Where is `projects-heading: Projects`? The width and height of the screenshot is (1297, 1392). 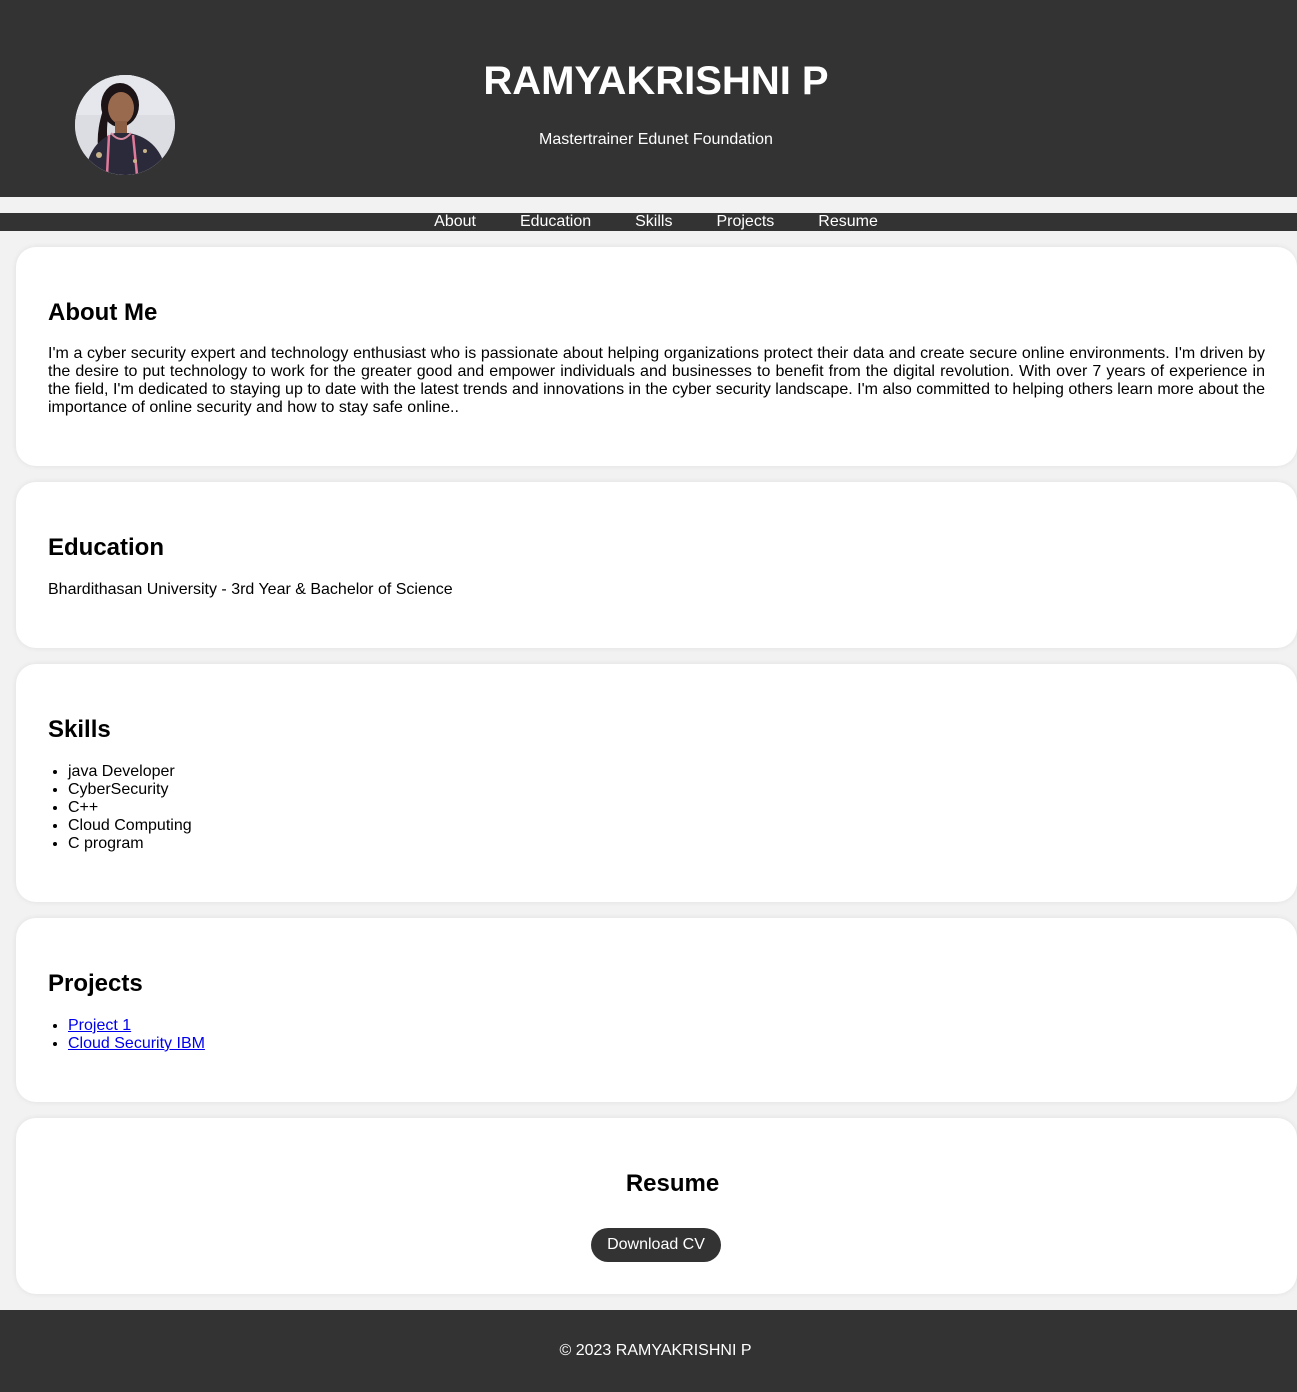 projects-heading: Projects is located at coordinates (95, 983).